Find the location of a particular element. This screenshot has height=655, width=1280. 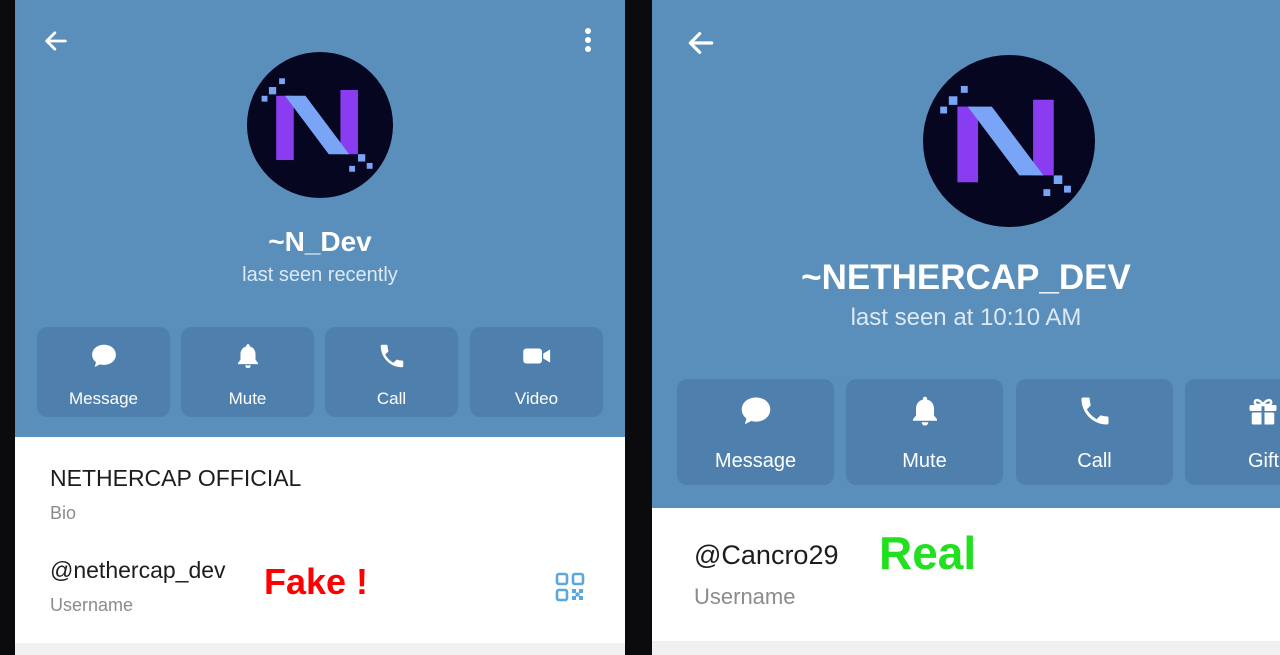

bio-label: Bio is located at coordinates (63, 513).